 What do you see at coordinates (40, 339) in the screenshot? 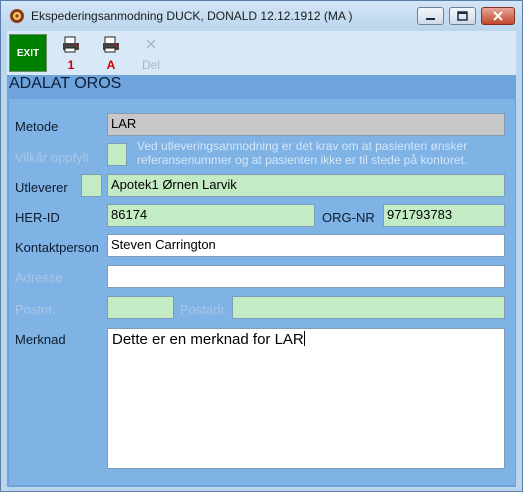
I see `merknad-label: Merknad` at bounding box center [40, 339].